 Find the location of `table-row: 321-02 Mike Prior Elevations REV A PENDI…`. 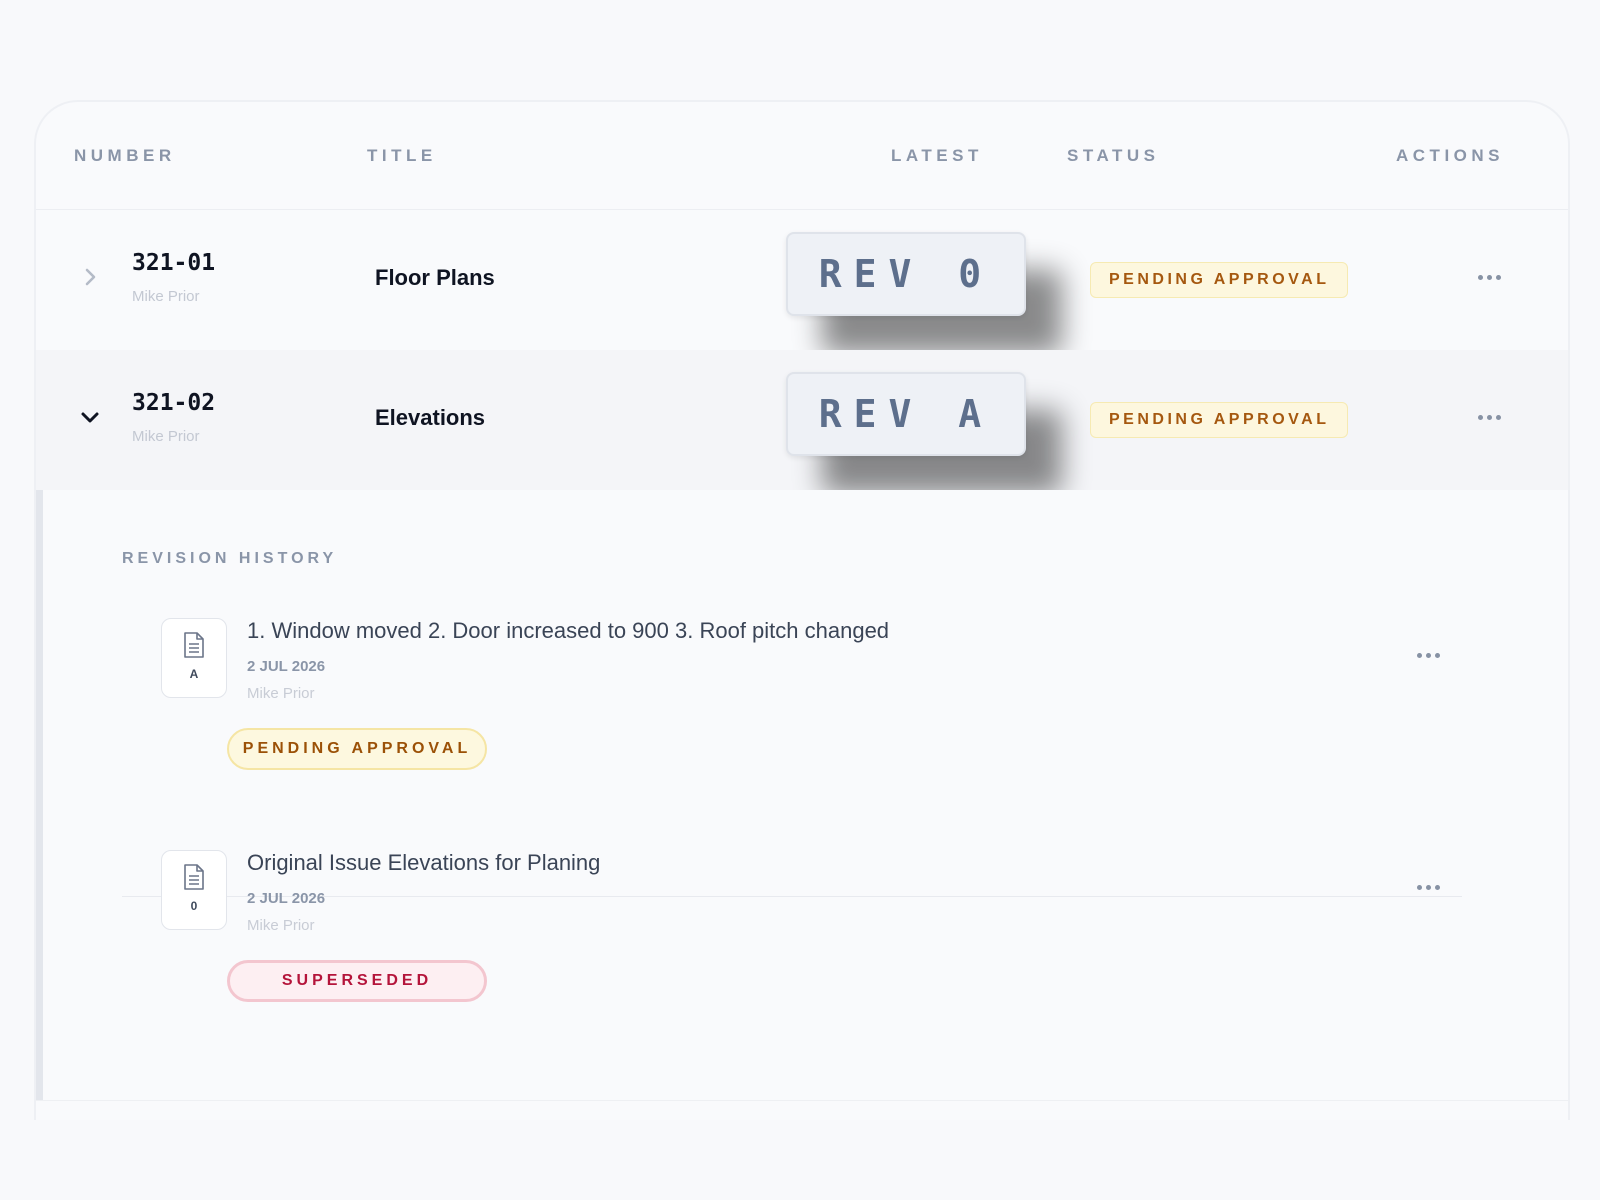

table-row: 321-02 Mike Prior Elevations REV A PENDI… is located at coordinates (802, 420).